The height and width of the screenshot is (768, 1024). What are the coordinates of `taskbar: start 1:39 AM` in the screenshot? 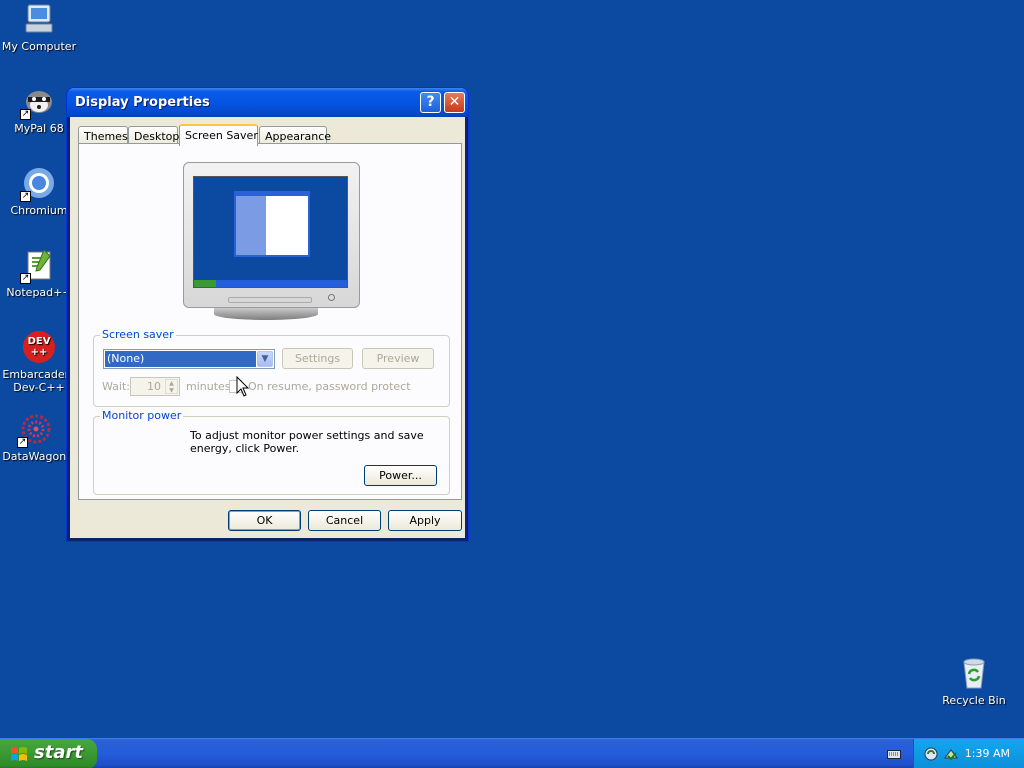 It's located at (512, 753).